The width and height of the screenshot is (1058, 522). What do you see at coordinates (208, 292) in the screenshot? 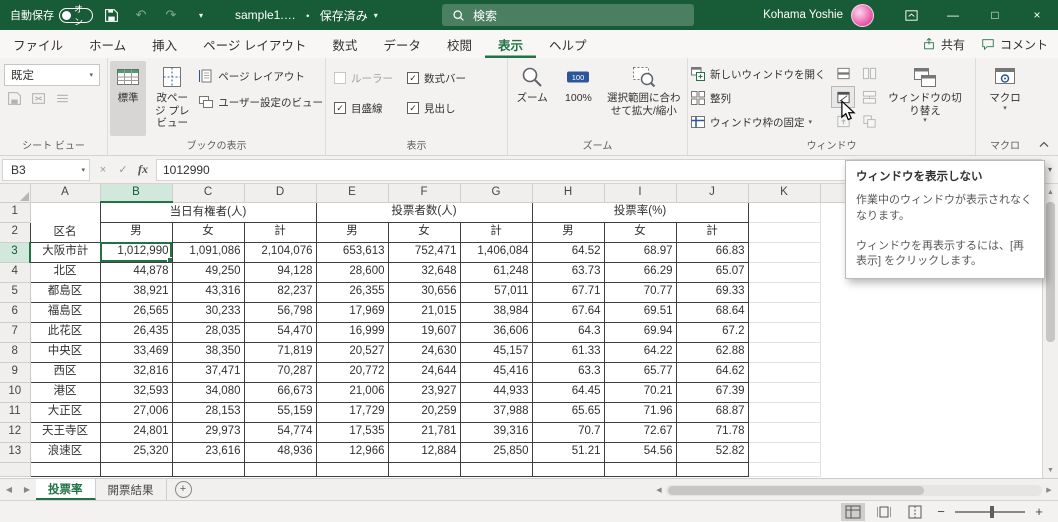
I see `cell-C5: 43,316` at bounding box center [208, 292].